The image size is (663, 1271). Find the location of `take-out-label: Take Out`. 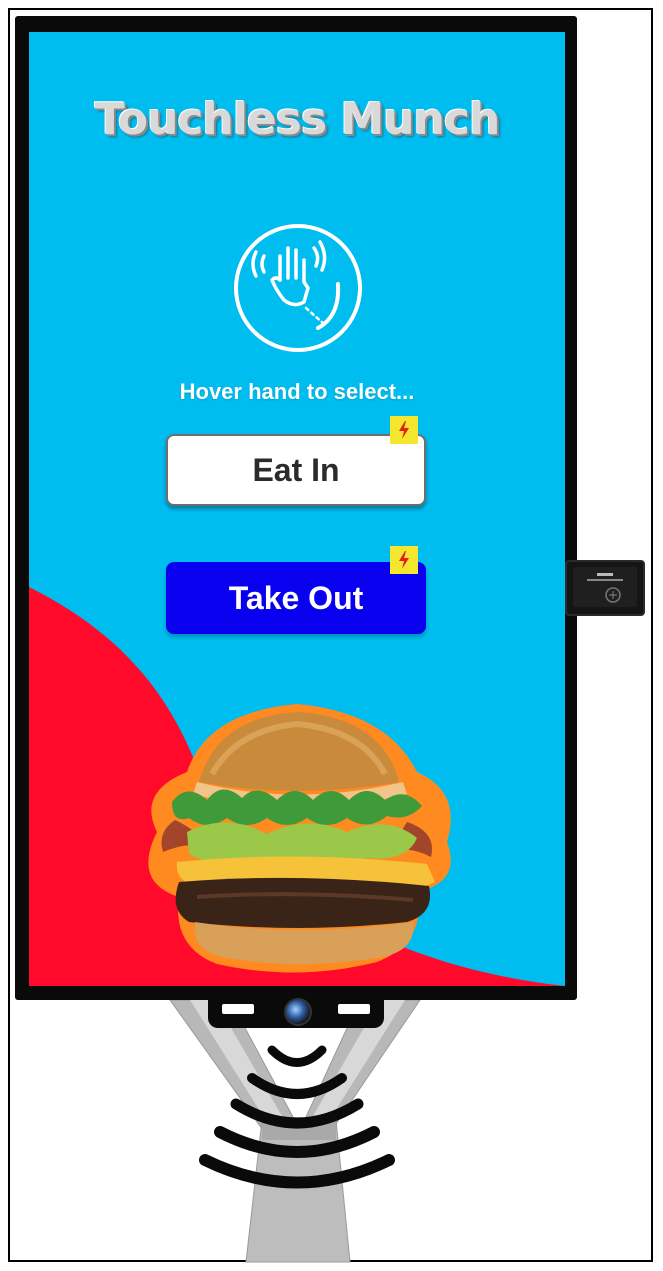

take-out-label: Take Out is located at coordinates (296, 597).